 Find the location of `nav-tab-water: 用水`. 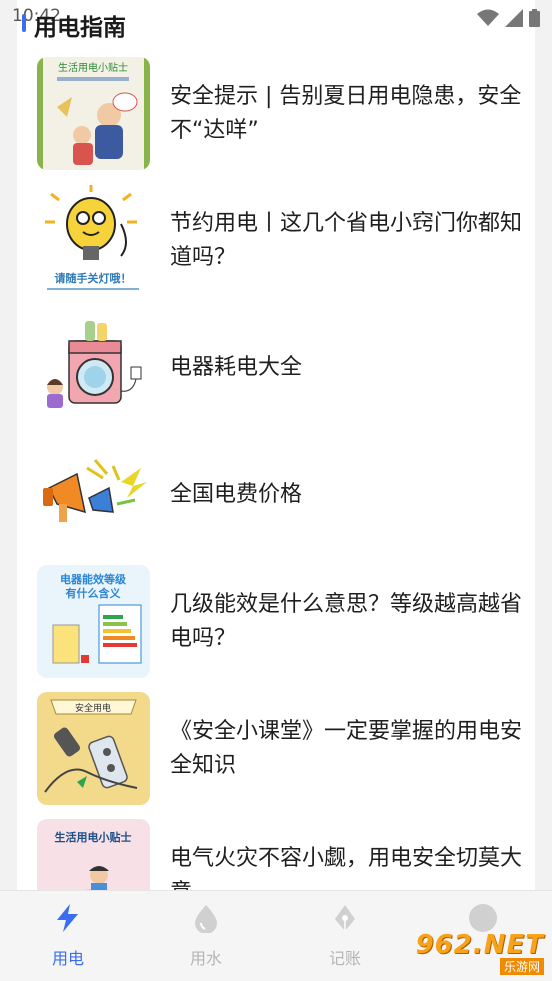

nav-tab-water: 用水 is located at coordinates (206, 936).